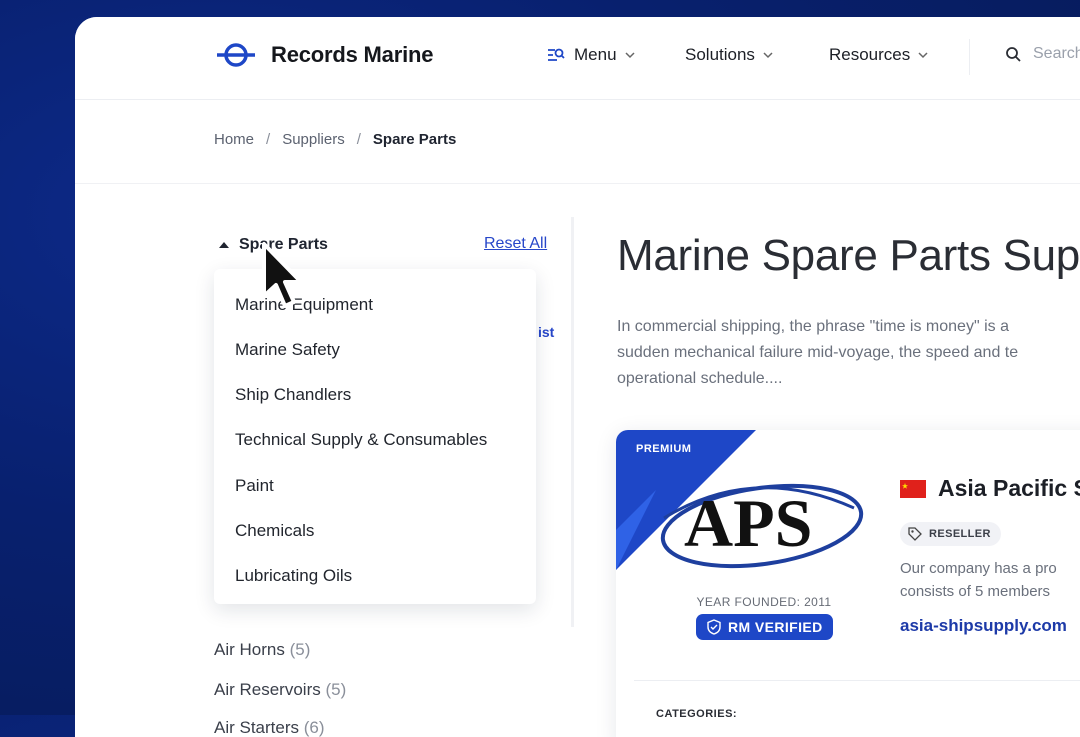  Describe the element at coordinates (983, 626) in the screenshot. I see `company-website-link: asia-shipsupply.com` at that location.